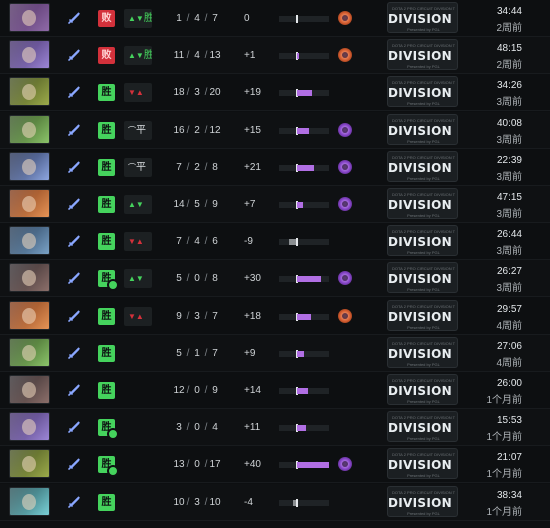  What do you see at coordinates (509, 160) in the screenshot?
I see `match-duration: 22:39` at bounding box center [509, 160].